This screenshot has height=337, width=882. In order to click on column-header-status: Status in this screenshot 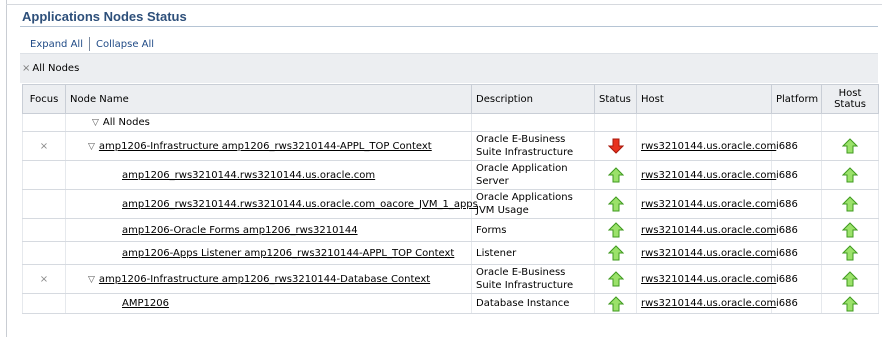, I will do `click(615, 99)`.